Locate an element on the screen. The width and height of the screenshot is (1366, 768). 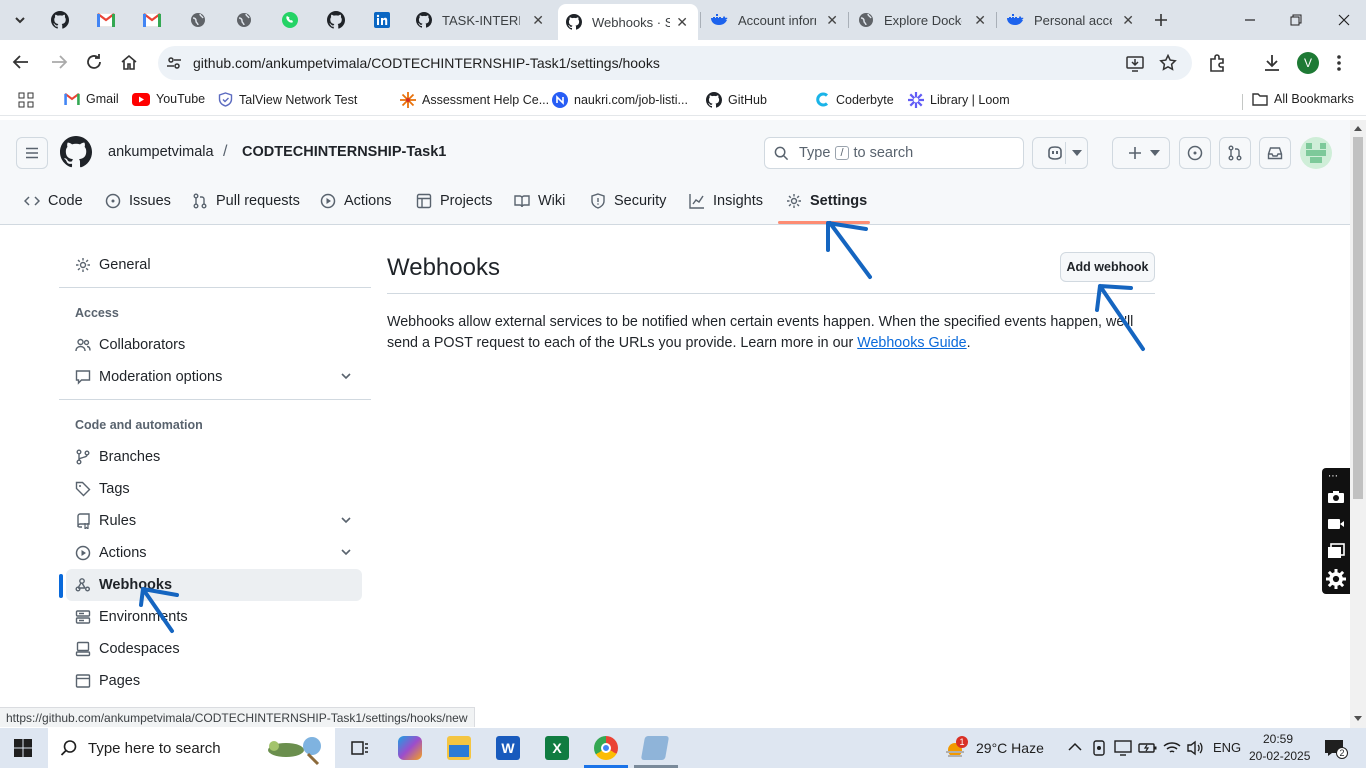
extensions-button is located at coordinates (1218, 63).